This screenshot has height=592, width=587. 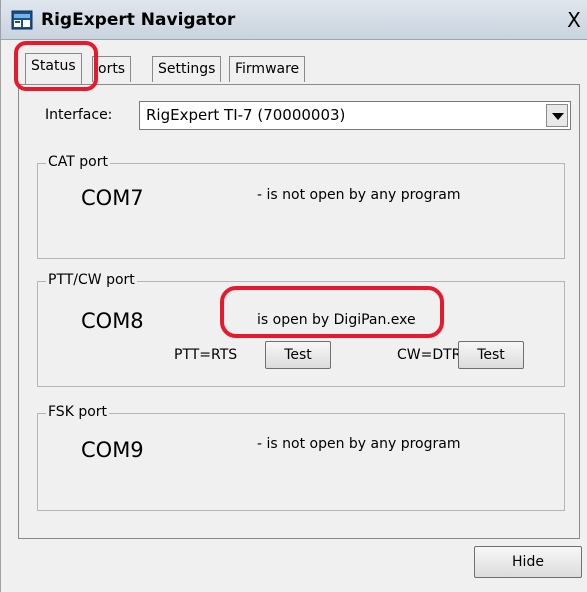 What do you see at coordinates (78, 162) in the screenshot?
I see `cat-port-title: CAT port` at bounding box center [78, 162].